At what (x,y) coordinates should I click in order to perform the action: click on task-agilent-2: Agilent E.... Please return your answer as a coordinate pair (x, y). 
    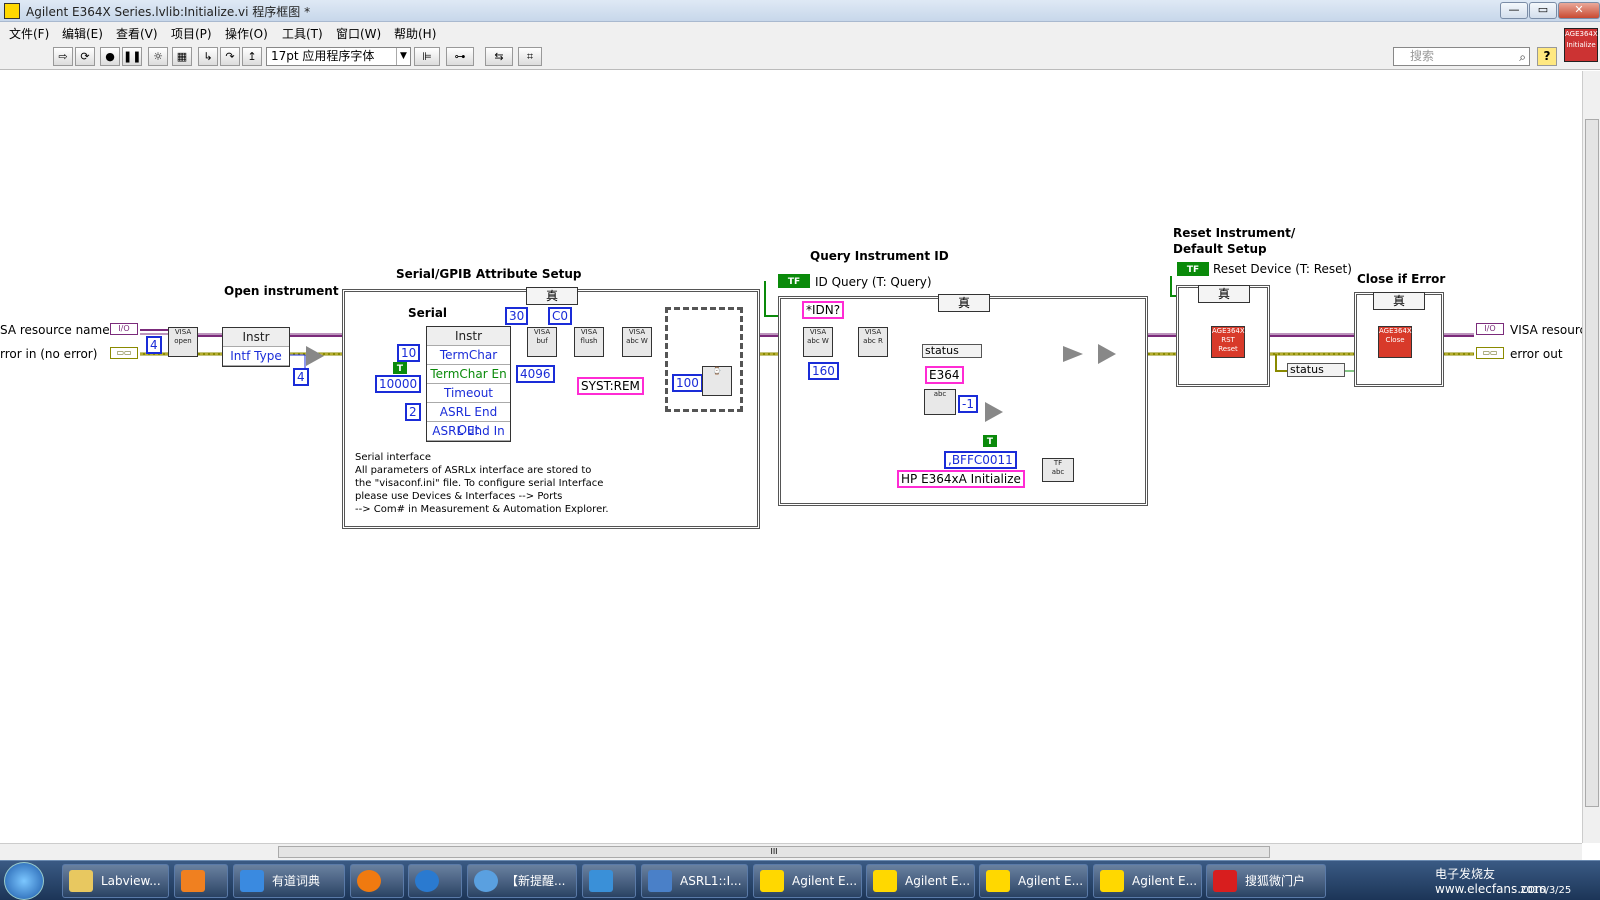
    Looking at the image, I should click on (920, 881).